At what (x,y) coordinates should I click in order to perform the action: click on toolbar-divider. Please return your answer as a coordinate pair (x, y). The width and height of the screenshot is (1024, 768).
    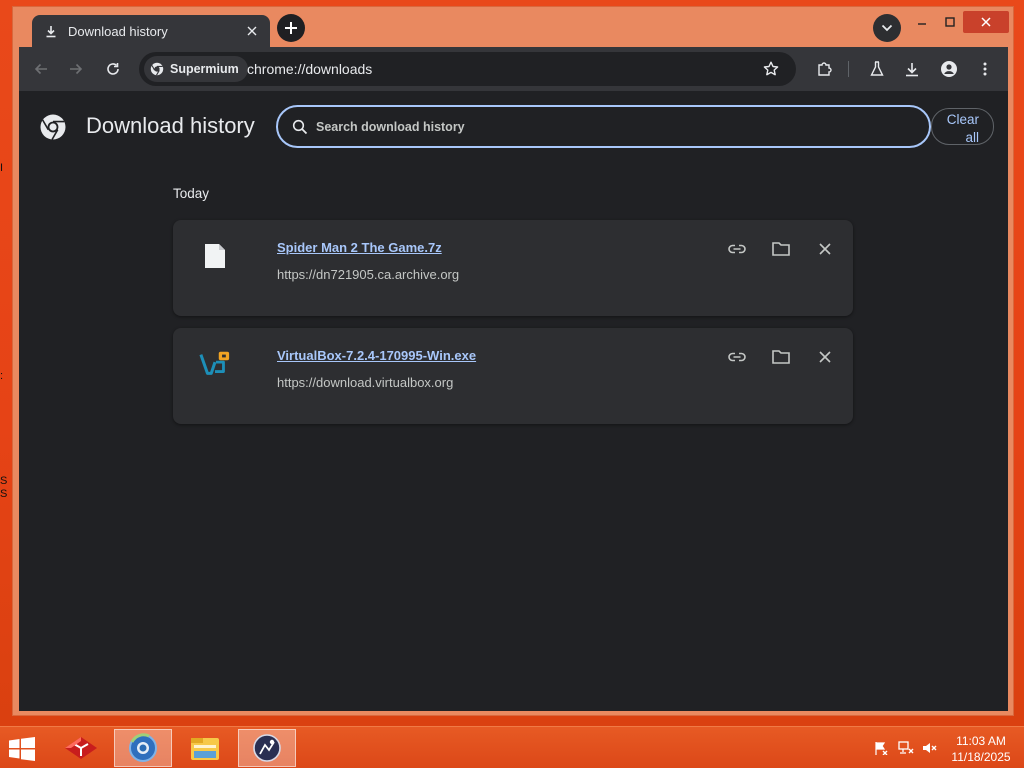
    Looking at the image, I should click on (848, 69).